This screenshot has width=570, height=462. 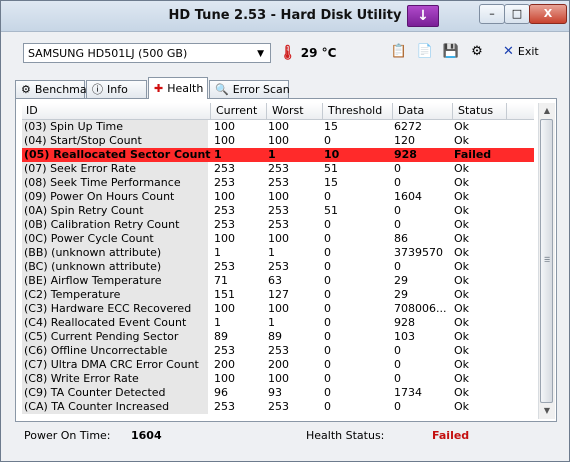 I want to click on tab-health: ✚ Health, so click(x=178, y=88).